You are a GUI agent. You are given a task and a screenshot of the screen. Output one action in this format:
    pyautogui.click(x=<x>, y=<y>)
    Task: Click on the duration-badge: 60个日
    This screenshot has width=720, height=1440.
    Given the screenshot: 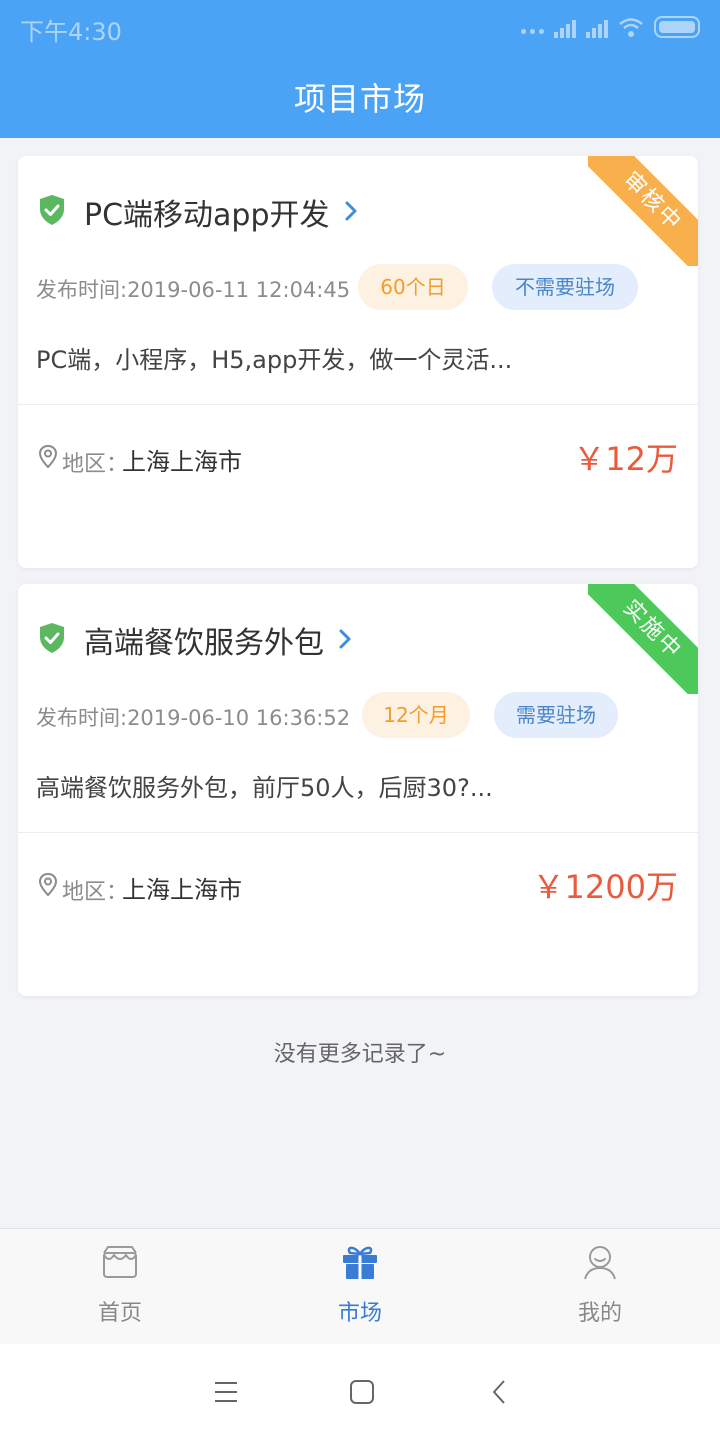 What is the action you would take?
    pyautogui.click(x=413, y=287)
    